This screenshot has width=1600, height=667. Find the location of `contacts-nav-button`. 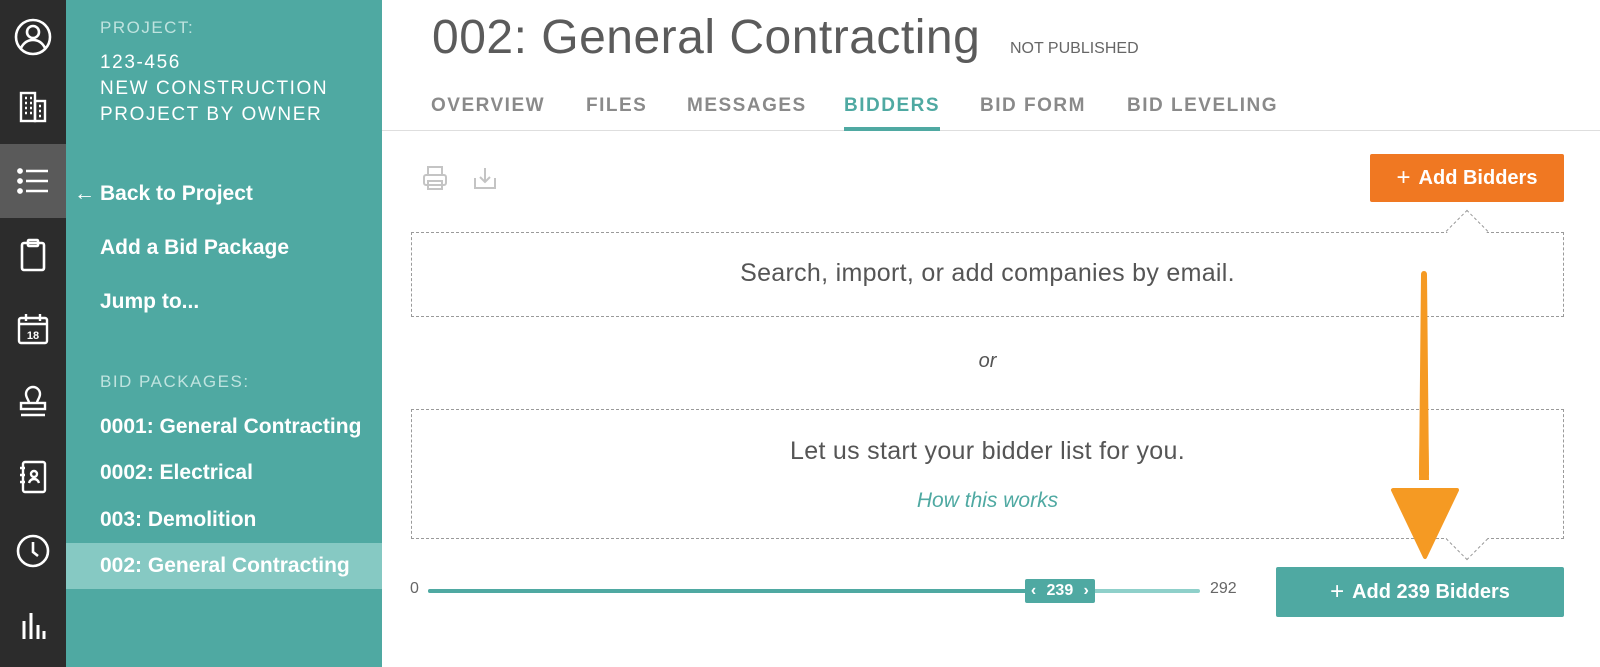

contacts-nav-button is located at coordinates (33, 477).